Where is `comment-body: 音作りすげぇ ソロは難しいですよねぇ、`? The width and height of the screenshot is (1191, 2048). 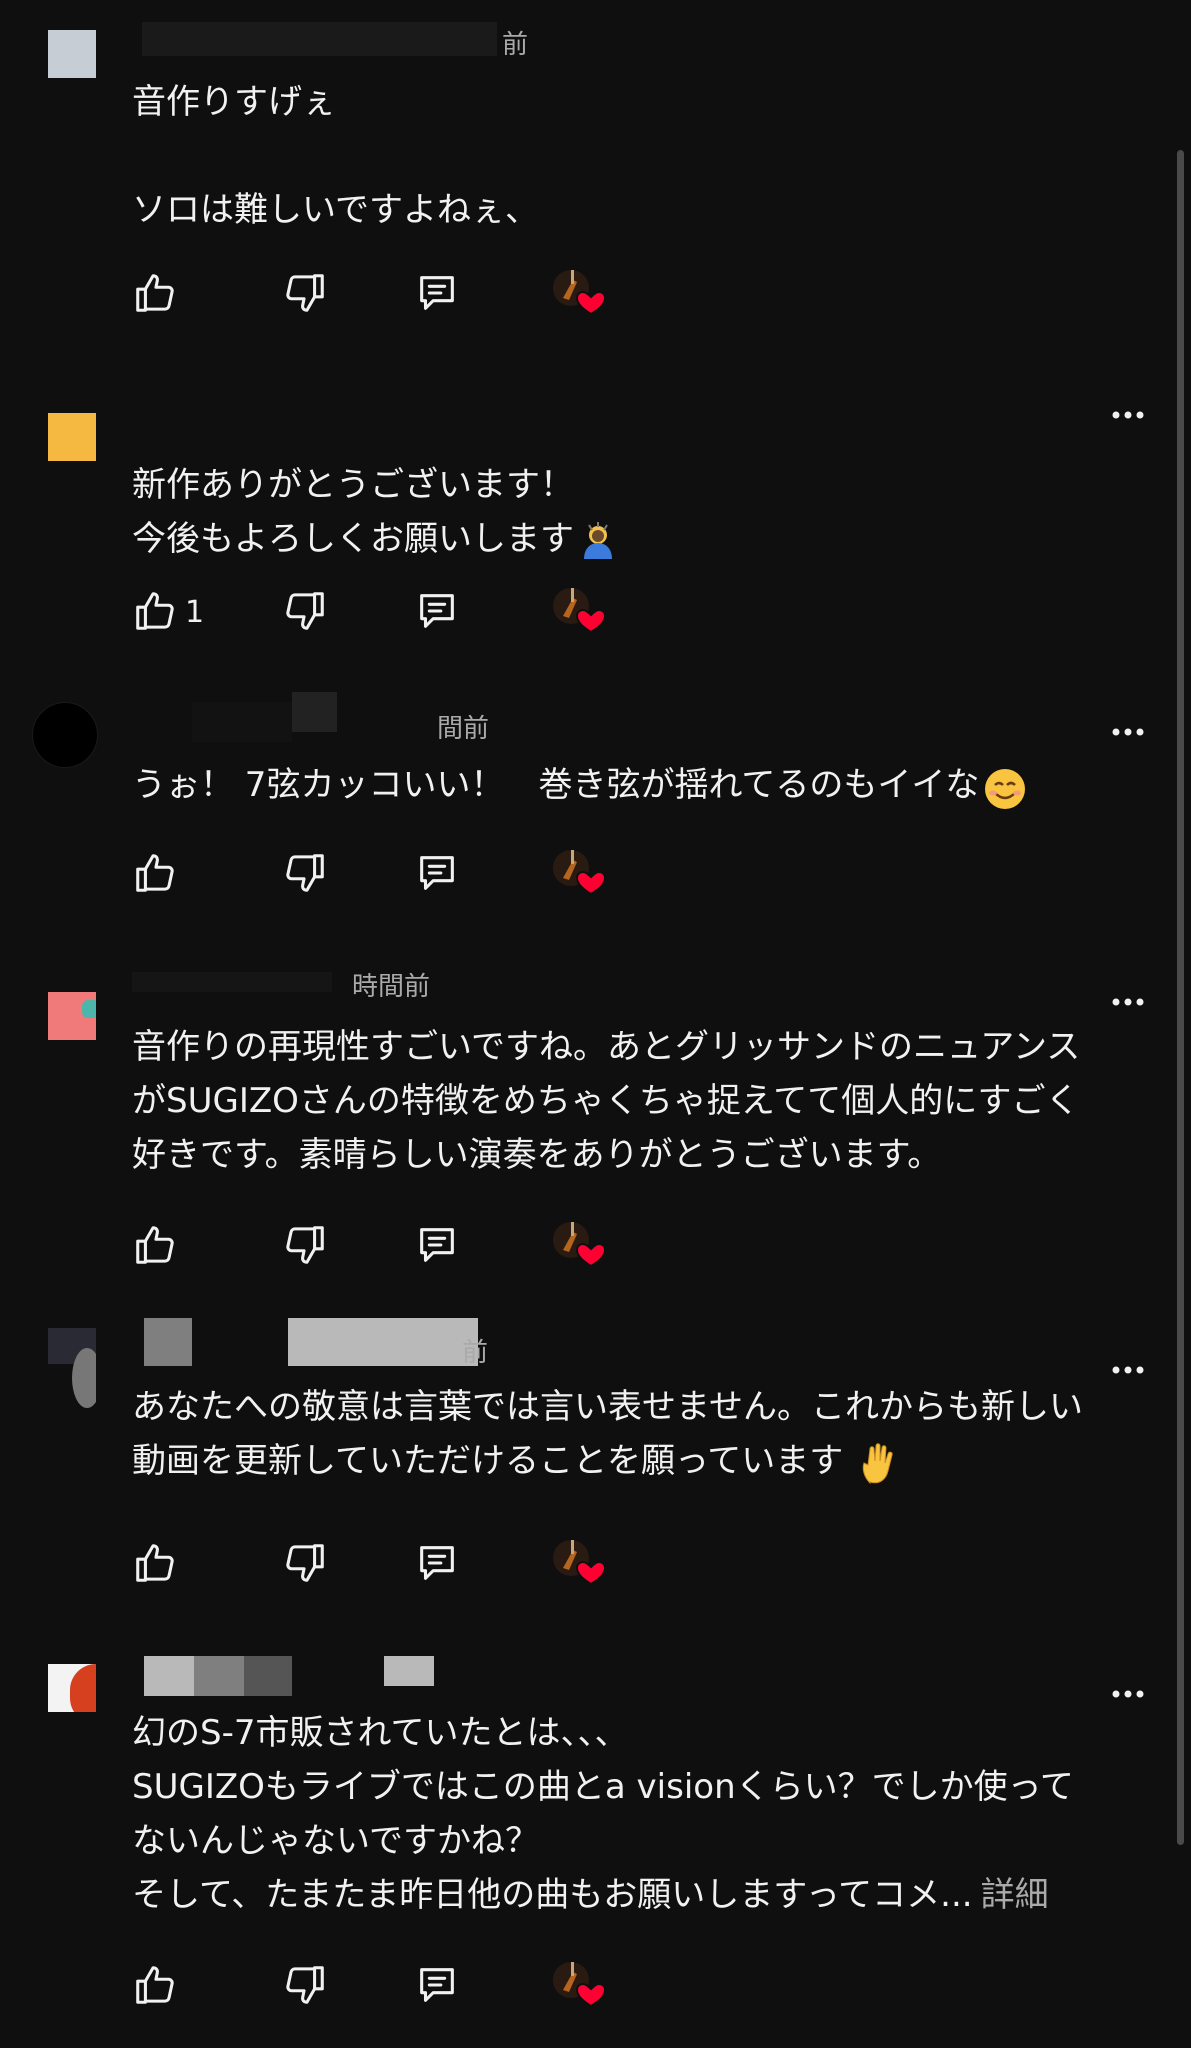 comment-body: 音作りすげぇ ソロは難しいですよねぇ、 is located at coordinates (335, 156).